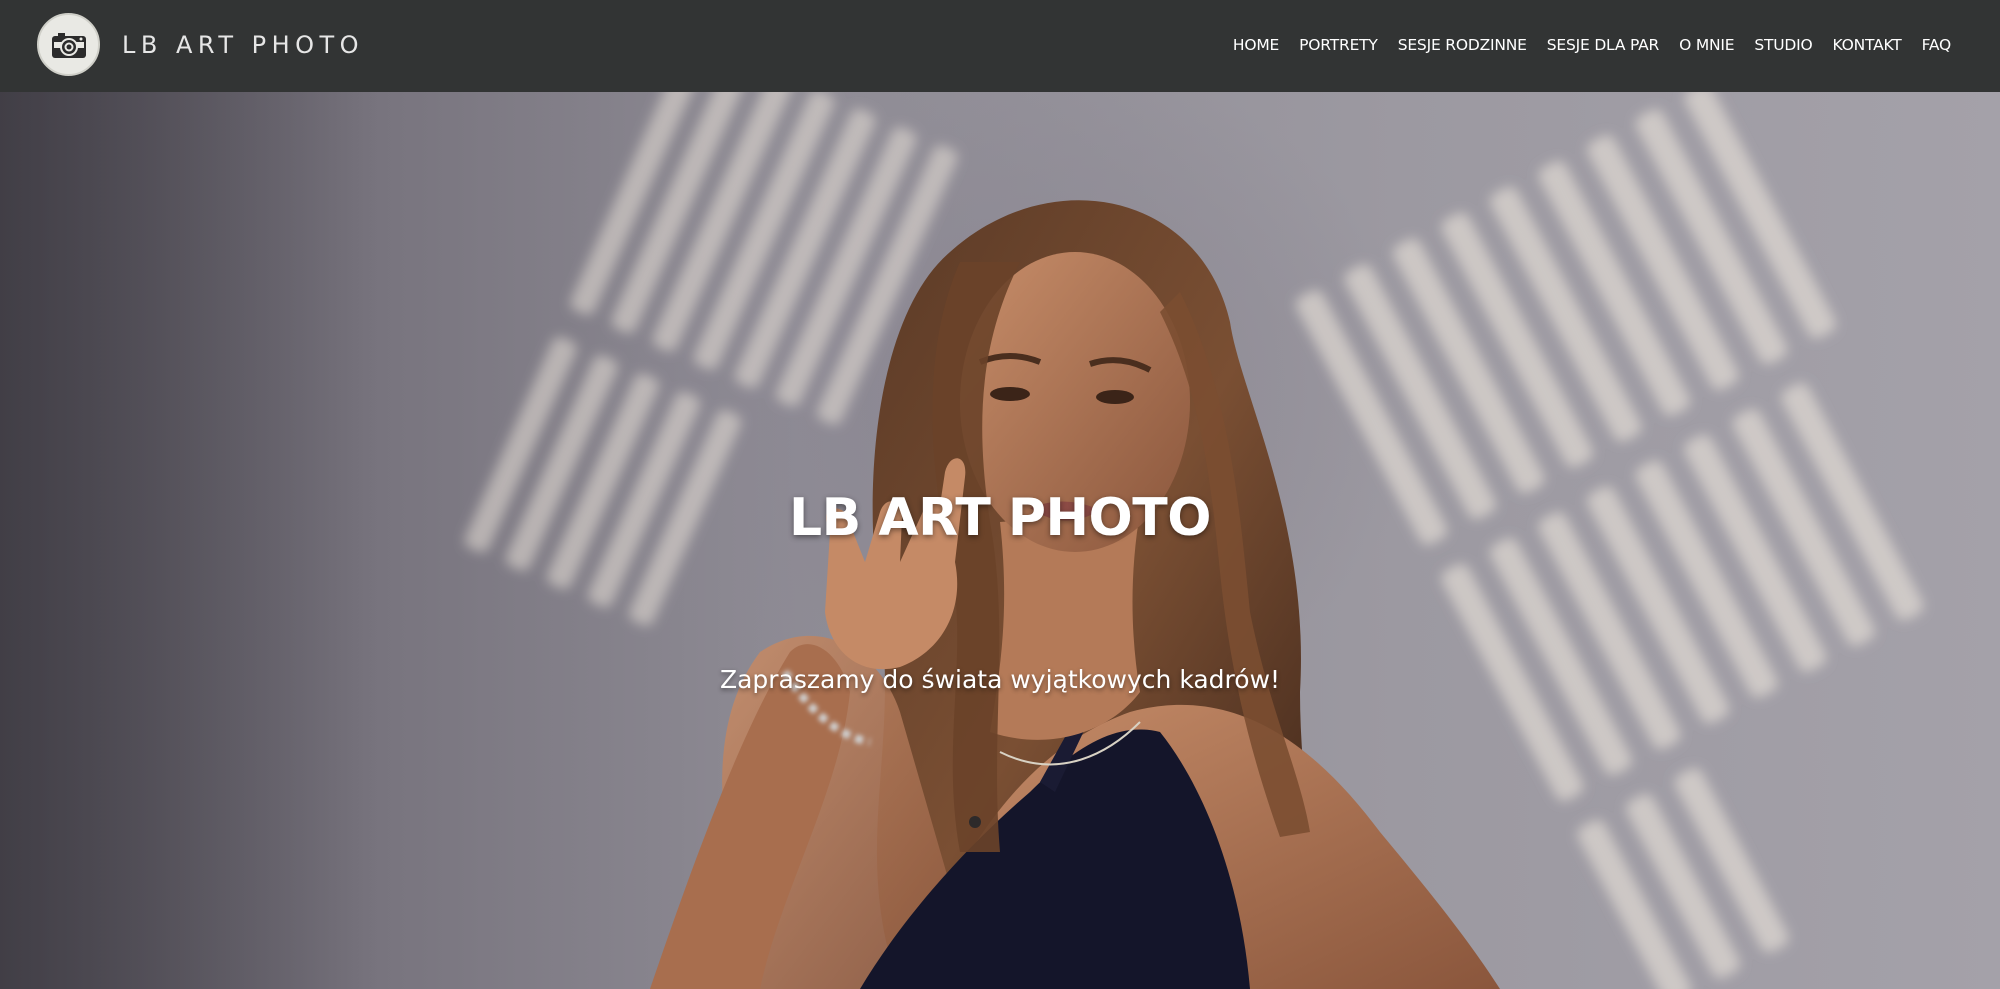 This screenshot has width=2000, height=989. What do you see at coordinates (1462, 45) in the screenshot?
I see `nav-sesje-rodzinne: SESJE RODZINNE` at bounding box center [1462, 45].